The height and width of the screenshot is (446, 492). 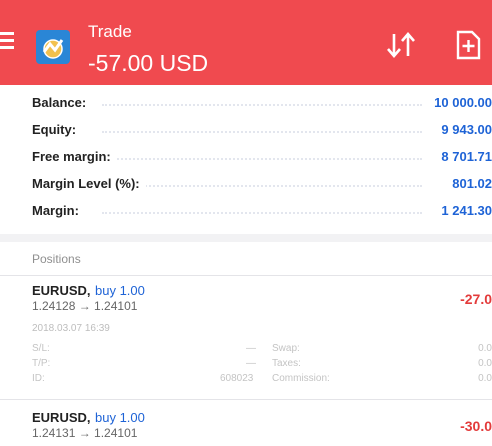 What do you see at coordinates (58, 210) in the screenshot?
I see `margin-label: Margin:` at bounding box center [58, 210].